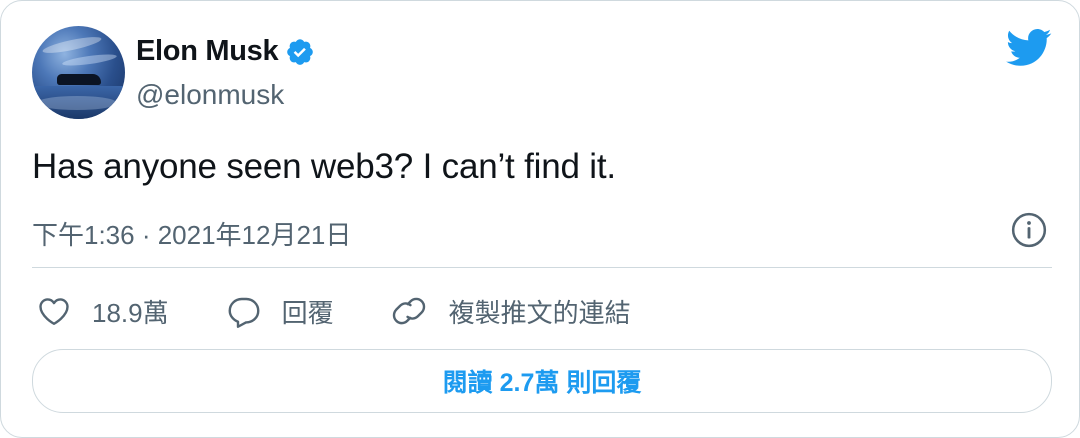 Image resolution: width=1080 pixels, height=438 pixels. I want to click on copy-link-button: 複製推文的連結, so click(511, 311).